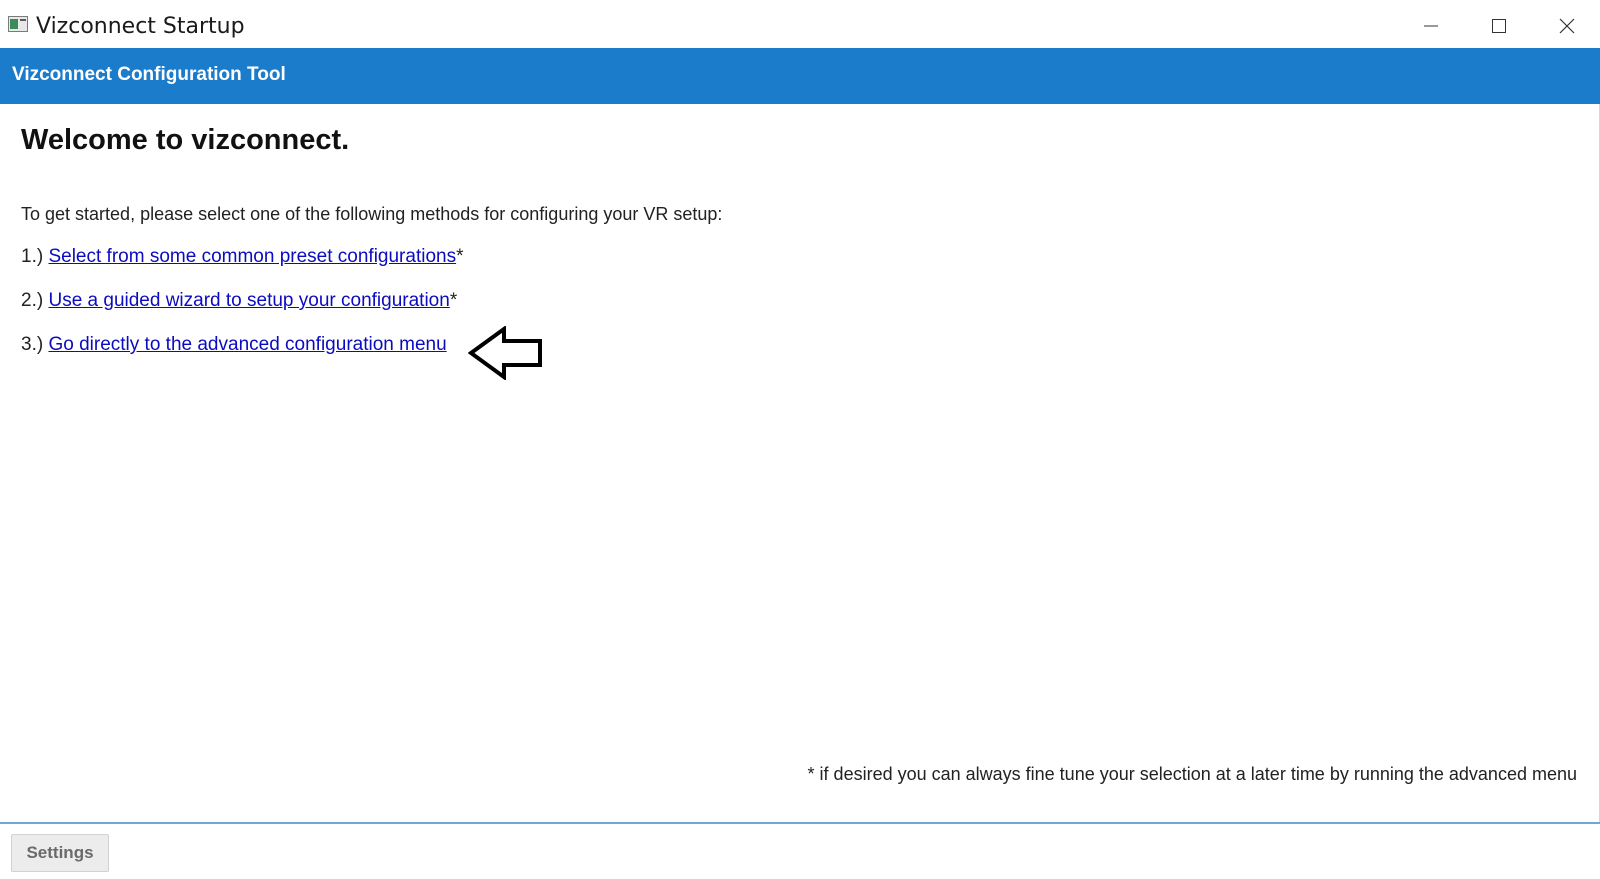  I want to click on welcome-heading: Welcome to vizconnect., so click(185, 140).